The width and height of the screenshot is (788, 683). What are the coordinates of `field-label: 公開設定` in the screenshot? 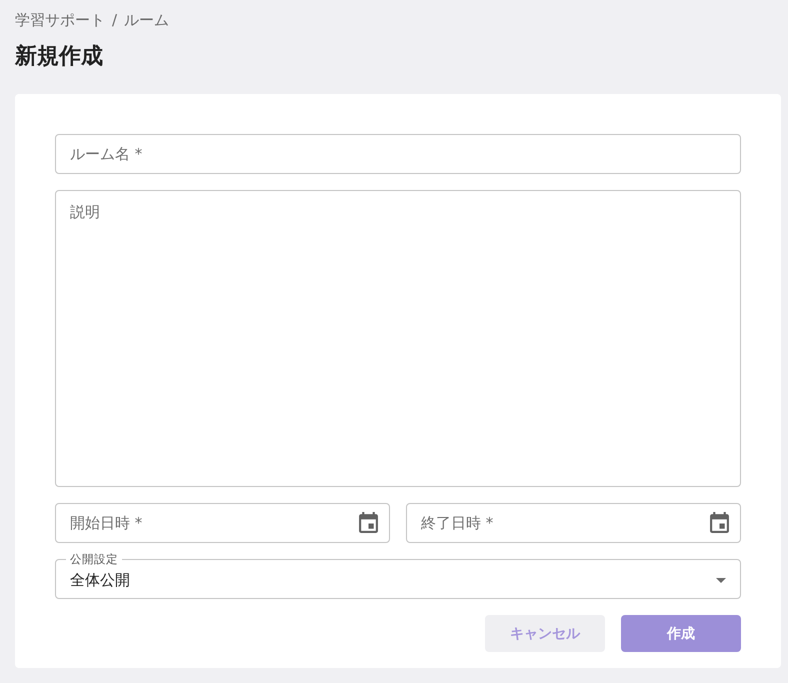 It's located at (94, 559).